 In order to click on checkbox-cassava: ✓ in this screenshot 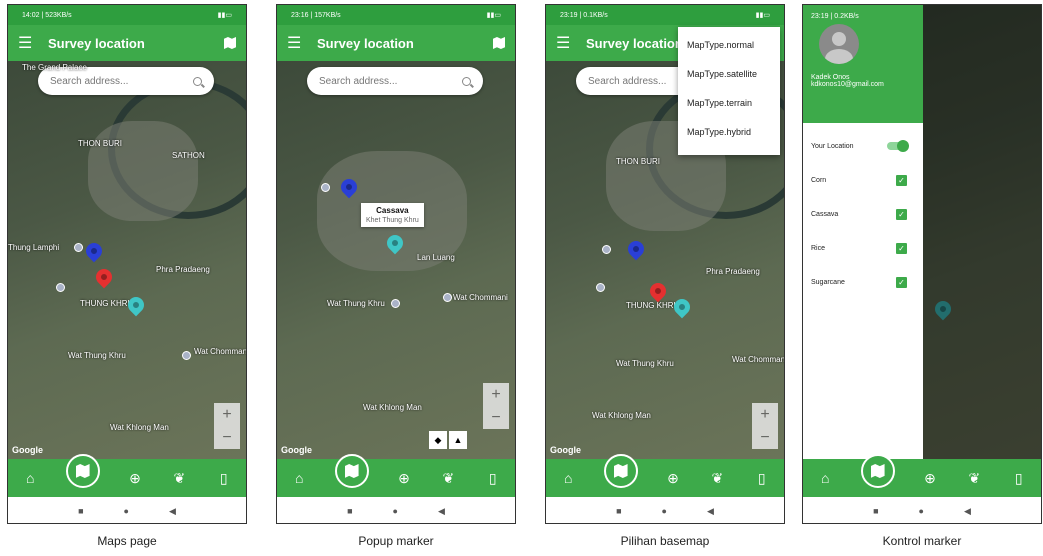, I will do `click(901, 214)`.